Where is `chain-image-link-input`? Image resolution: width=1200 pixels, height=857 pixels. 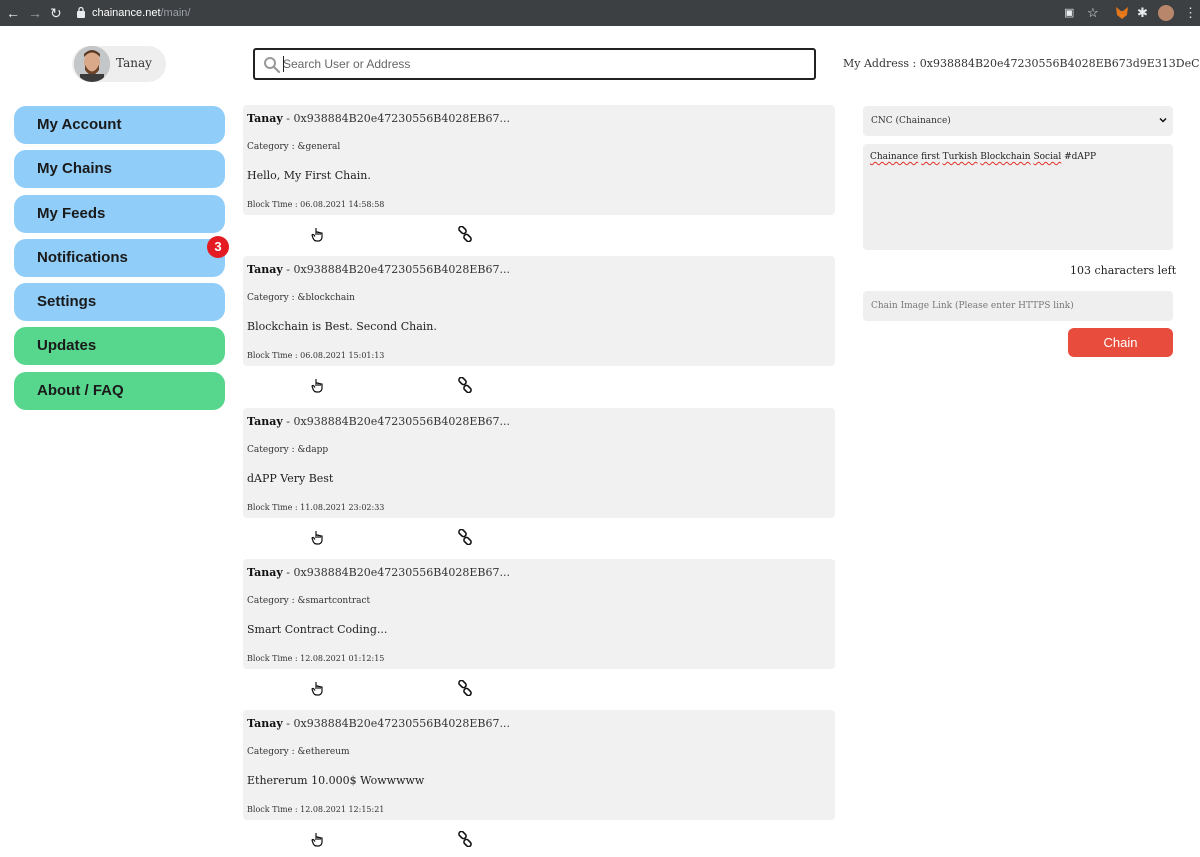 chain-image-link-input is located at coordinates (1018, 306).